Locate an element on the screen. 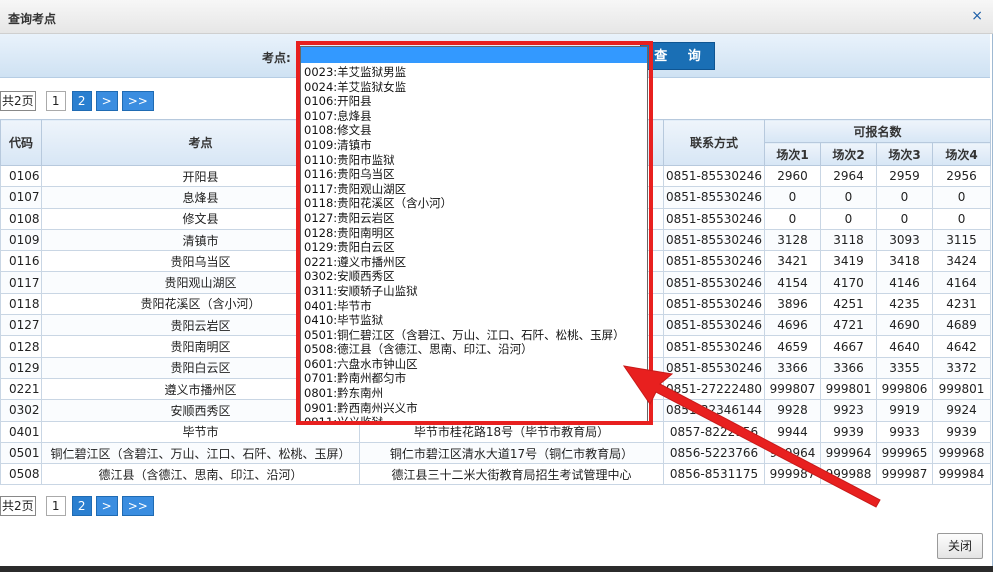 The height and width of the screenshot is (572, 993). cell-session-4: 999984 is located at coordinates (961, 474).